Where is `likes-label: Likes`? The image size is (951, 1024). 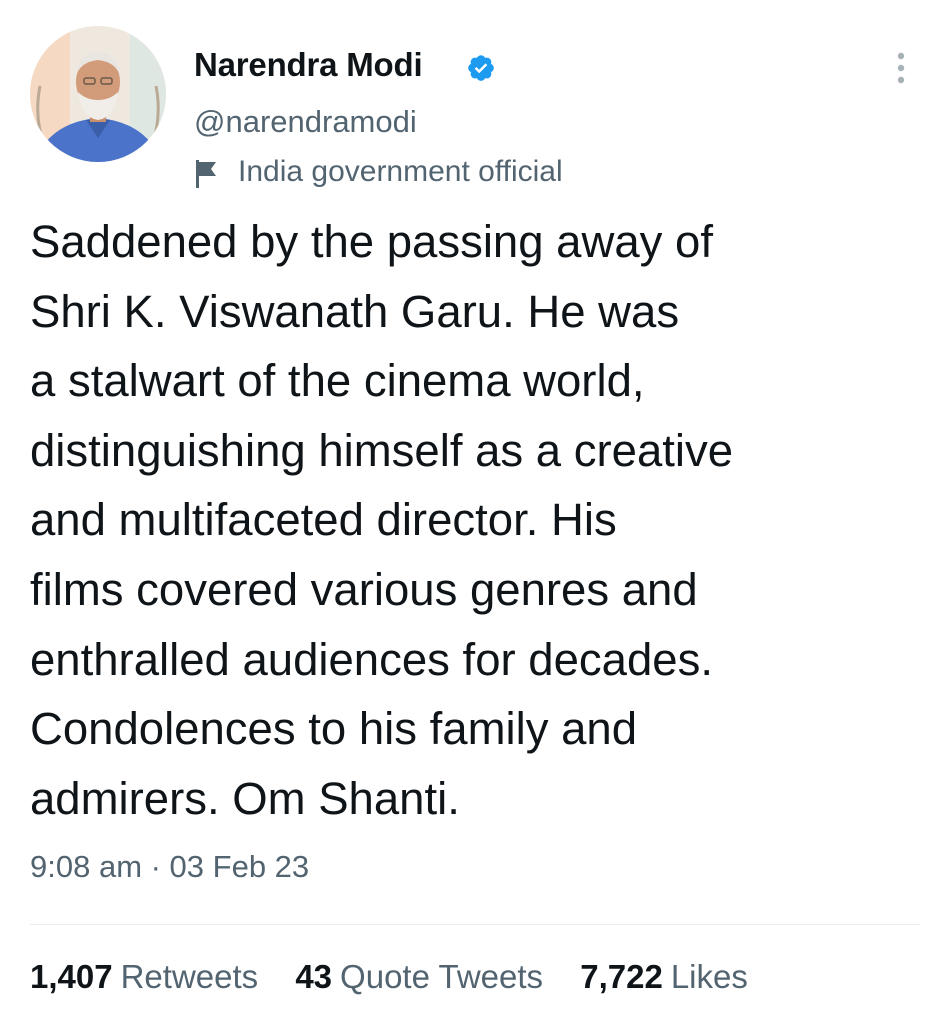 likes-label: Likes is located at coordinates (709, 976).